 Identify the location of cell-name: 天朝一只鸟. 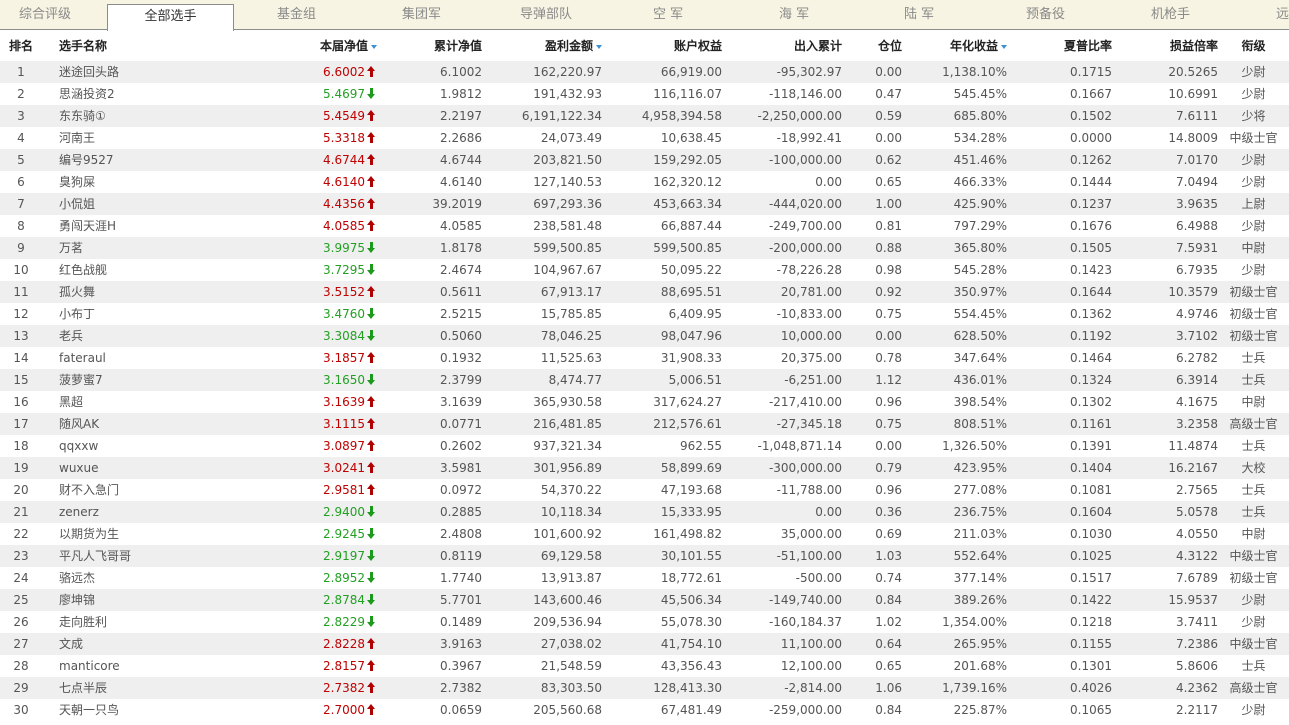
(134, 710).